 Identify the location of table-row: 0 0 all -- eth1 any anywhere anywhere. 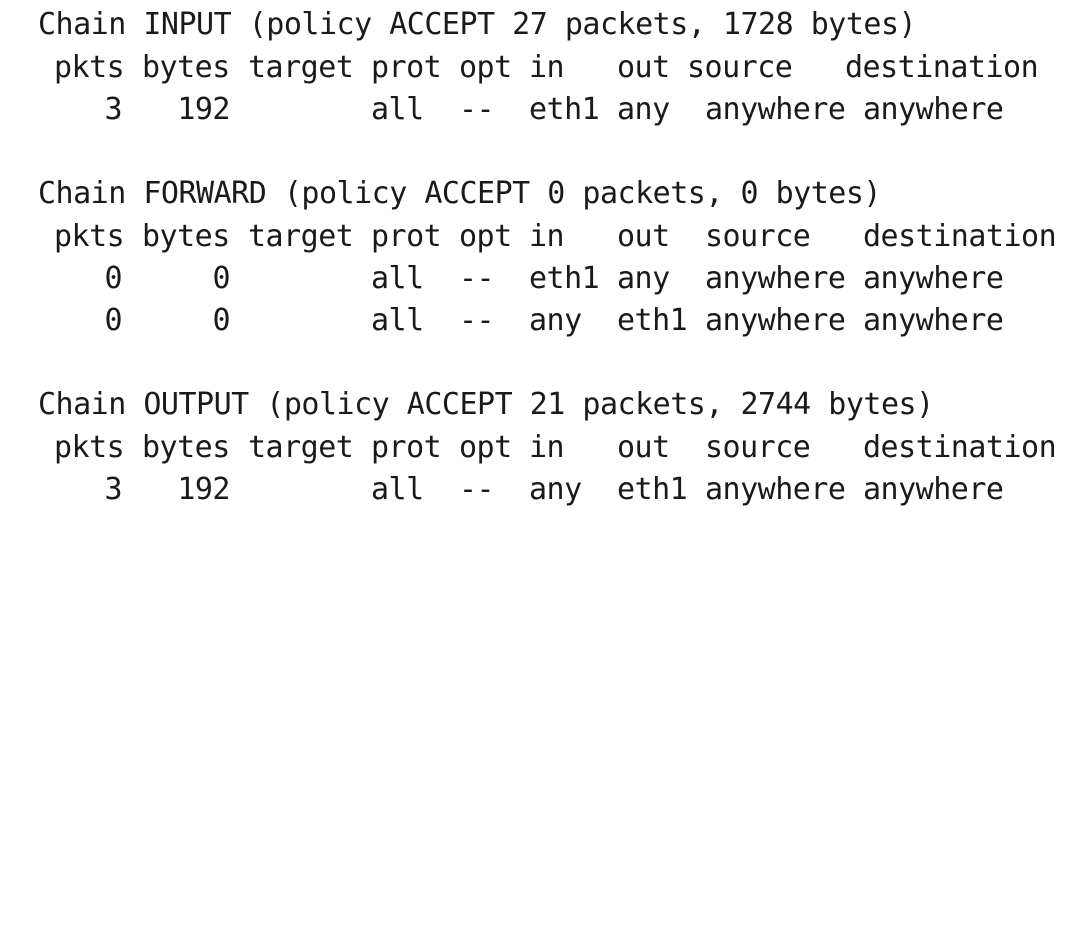
(553, 279).